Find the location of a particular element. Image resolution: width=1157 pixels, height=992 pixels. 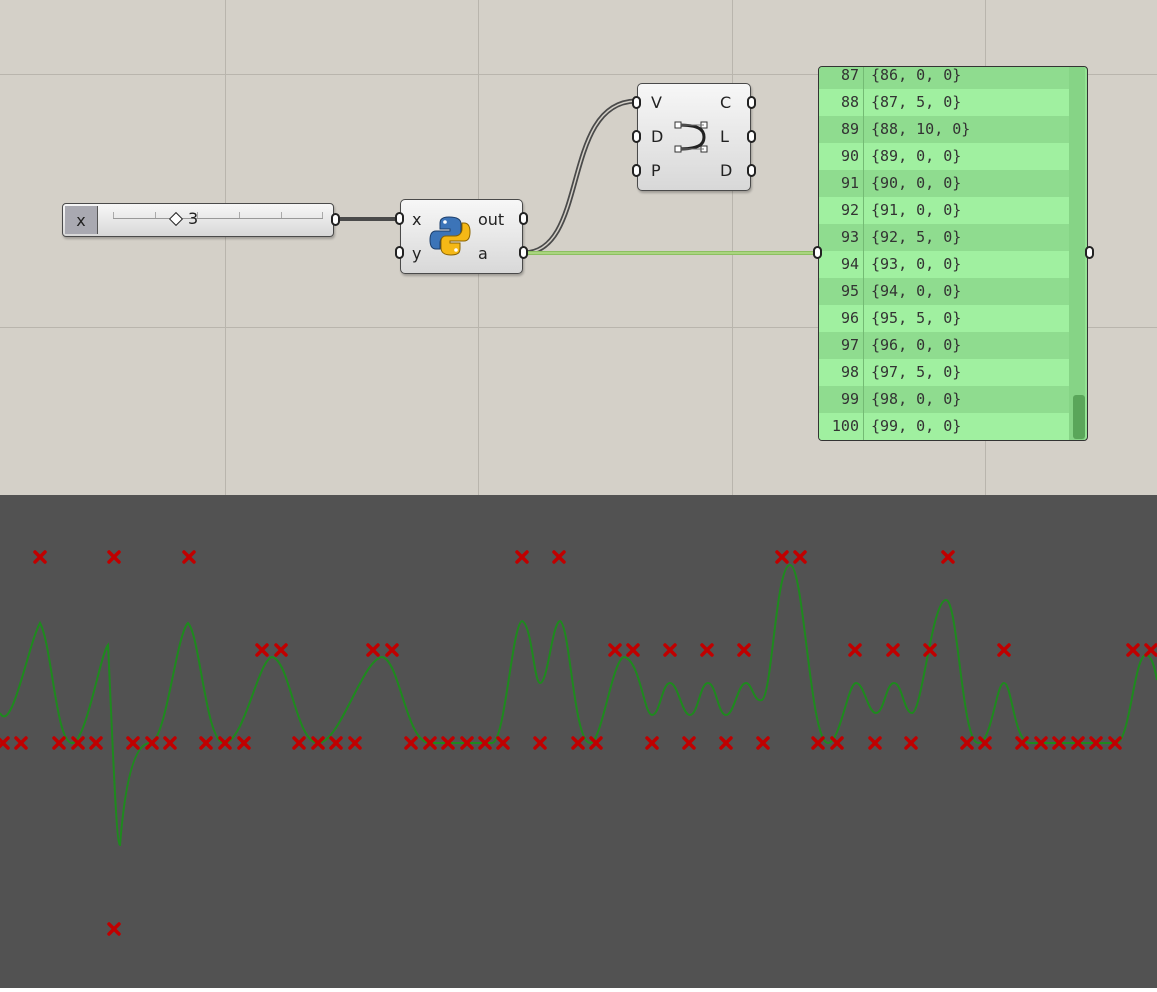

slider-knob is located at coordinates (176, 219).